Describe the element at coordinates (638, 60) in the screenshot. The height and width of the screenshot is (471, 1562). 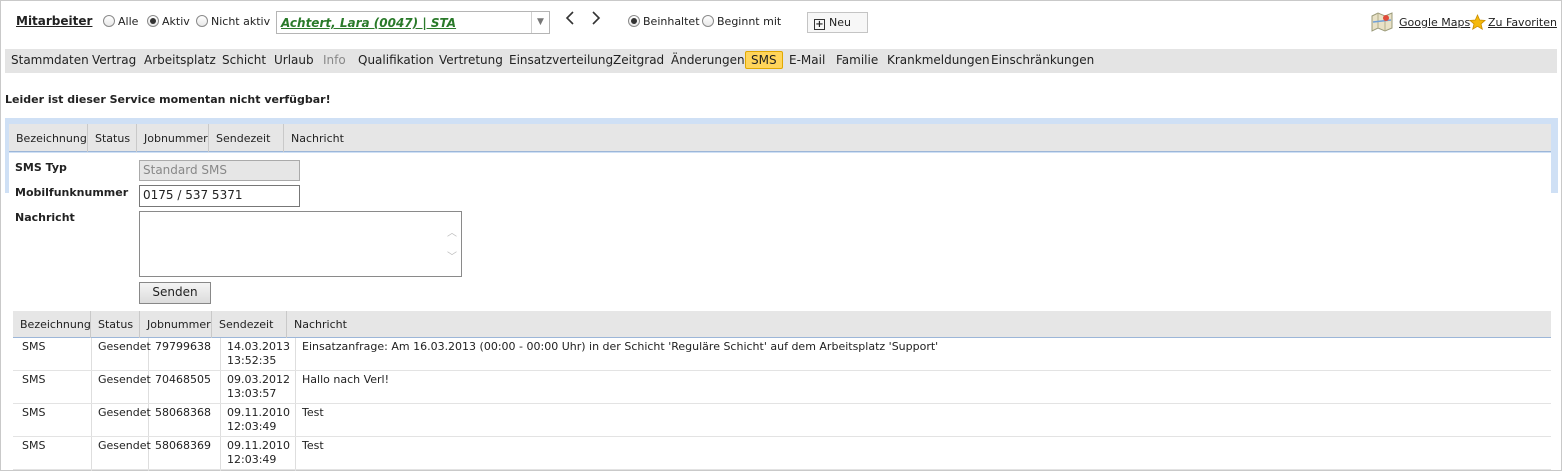
I see `tab-zeitgrad: Zeitgrad` at that location.